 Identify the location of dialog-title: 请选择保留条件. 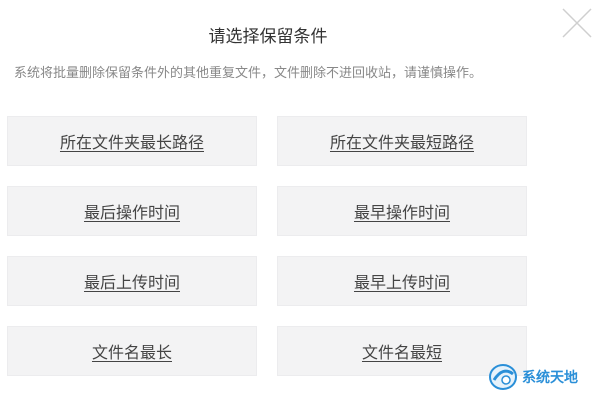
(268, 37).